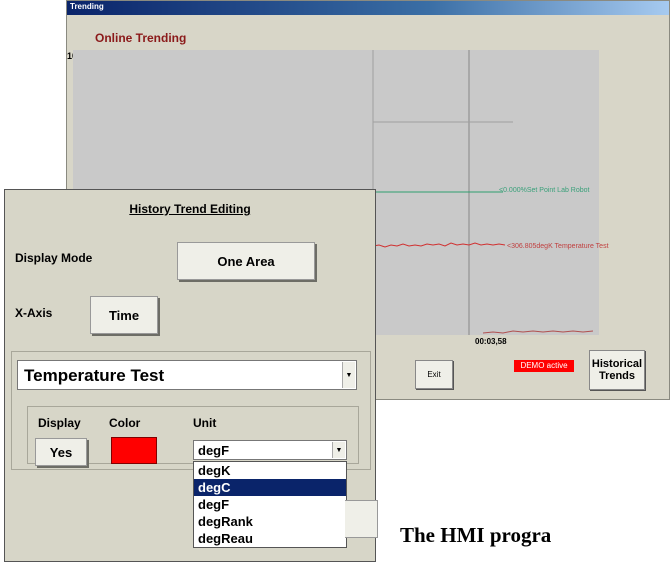  Describe the element at coordinates (338, 450) in the screenshot. I see `unit-dropdown-arrow-icon: ▼` at that location.